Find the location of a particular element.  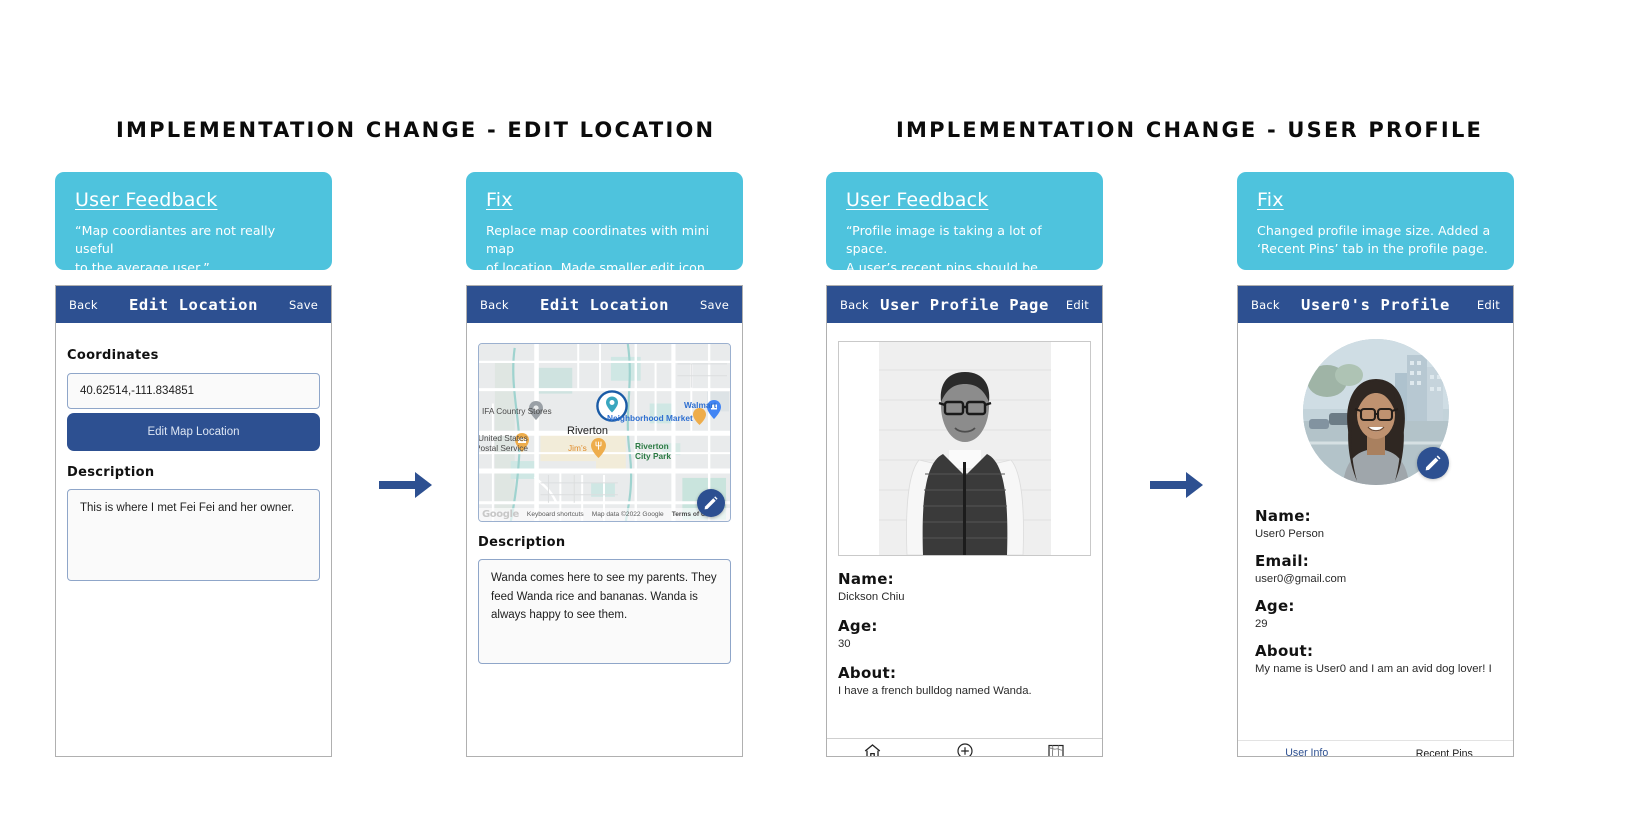

plus-circle-icon is located at coordinates (964, 749).